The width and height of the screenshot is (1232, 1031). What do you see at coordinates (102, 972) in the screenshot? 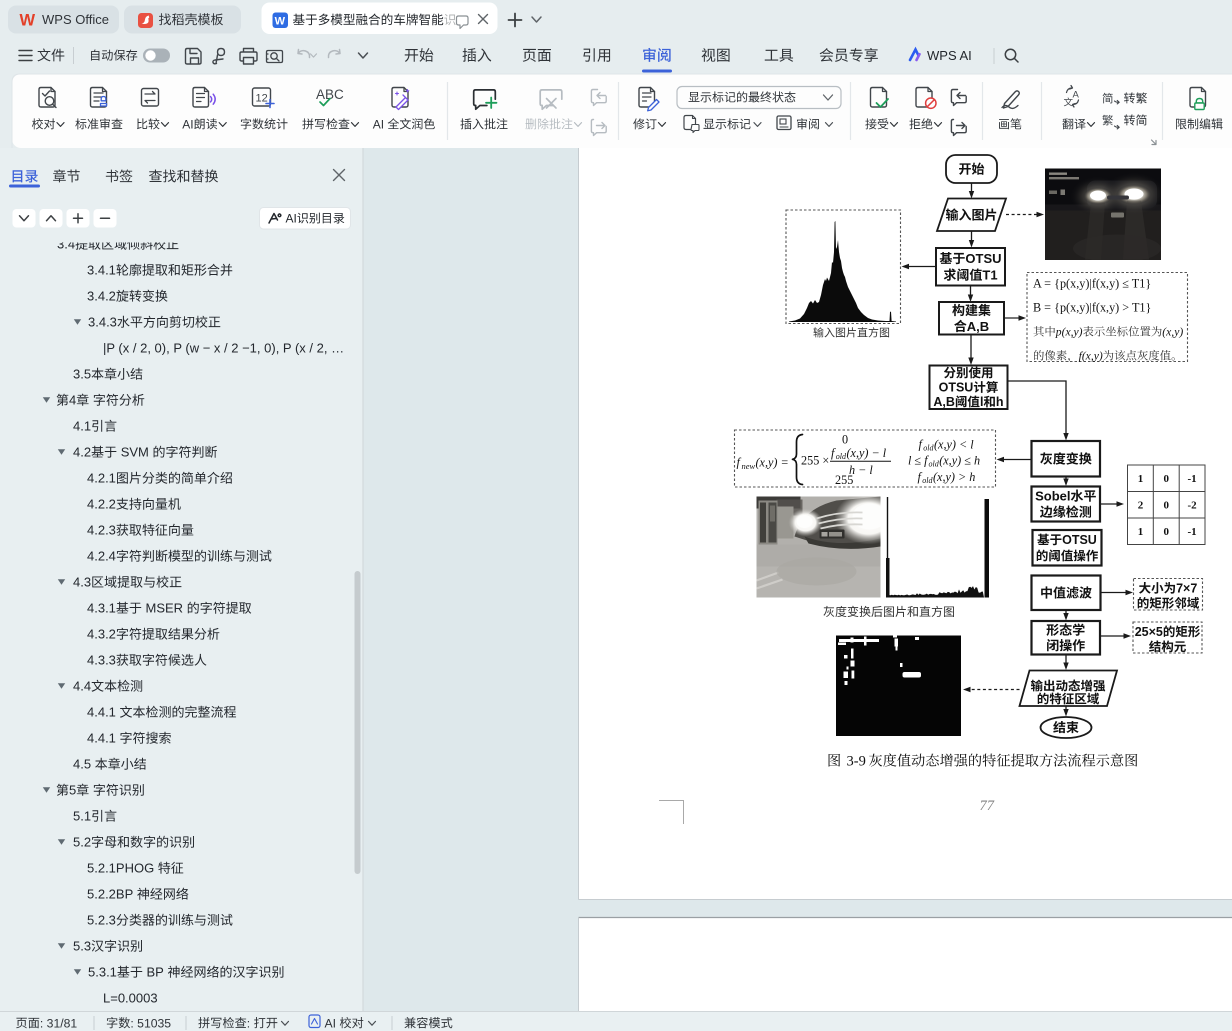
I see `svg-text: 5.3.1` at bounding box center [102, 972].